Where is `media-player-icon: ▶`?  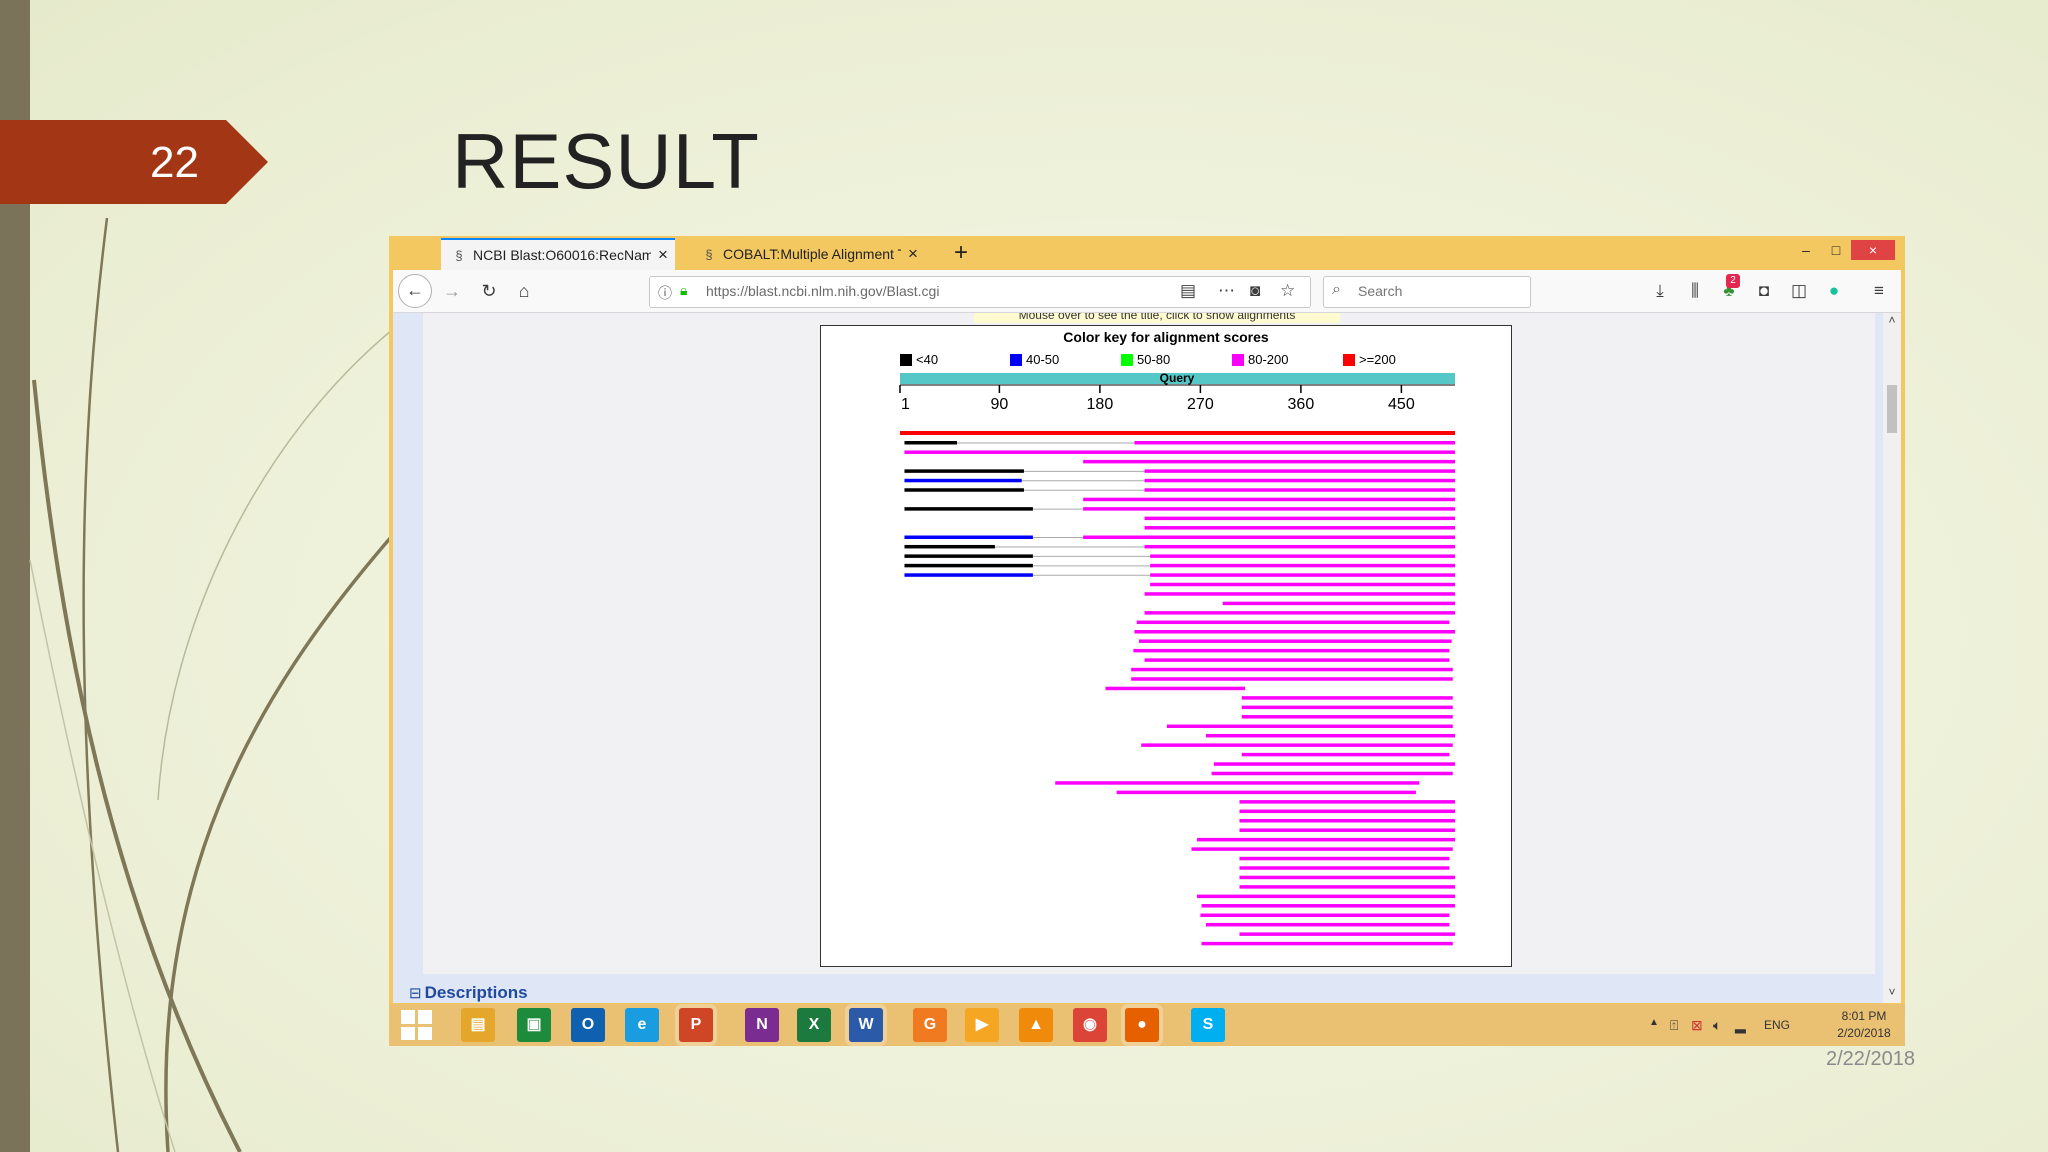
media-player-icon: ▶ is located at coordinates (982, 1025).